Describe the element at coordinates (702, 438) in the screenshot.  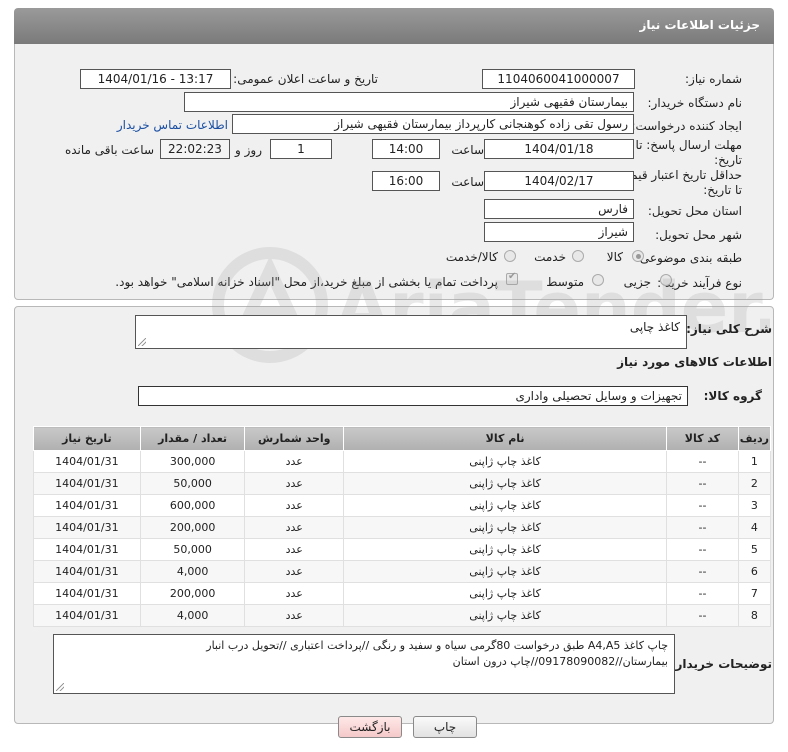
I see `col-code-header: کد کالا` at that location.